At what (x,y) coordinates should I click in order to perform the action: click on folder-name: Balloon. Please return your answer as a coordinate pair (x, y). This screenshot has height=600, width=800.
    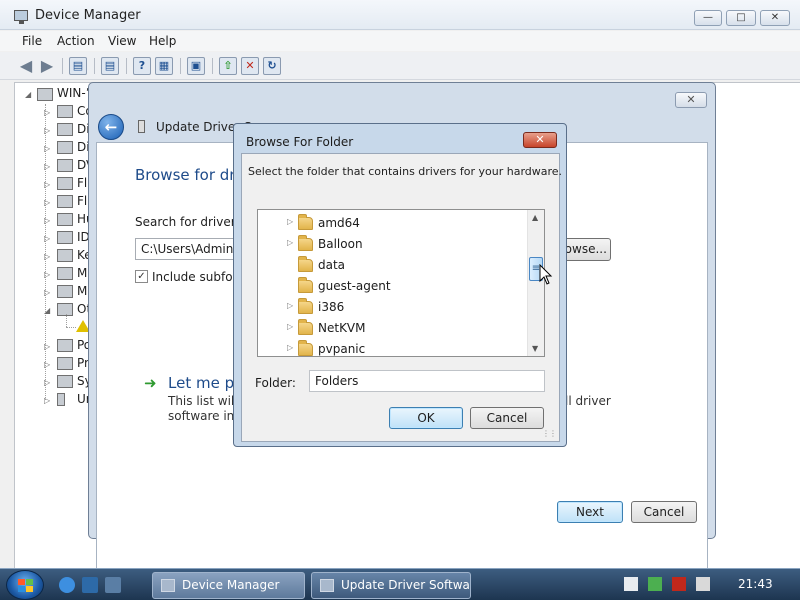
    Looking at the image, I should click on (340, 244).